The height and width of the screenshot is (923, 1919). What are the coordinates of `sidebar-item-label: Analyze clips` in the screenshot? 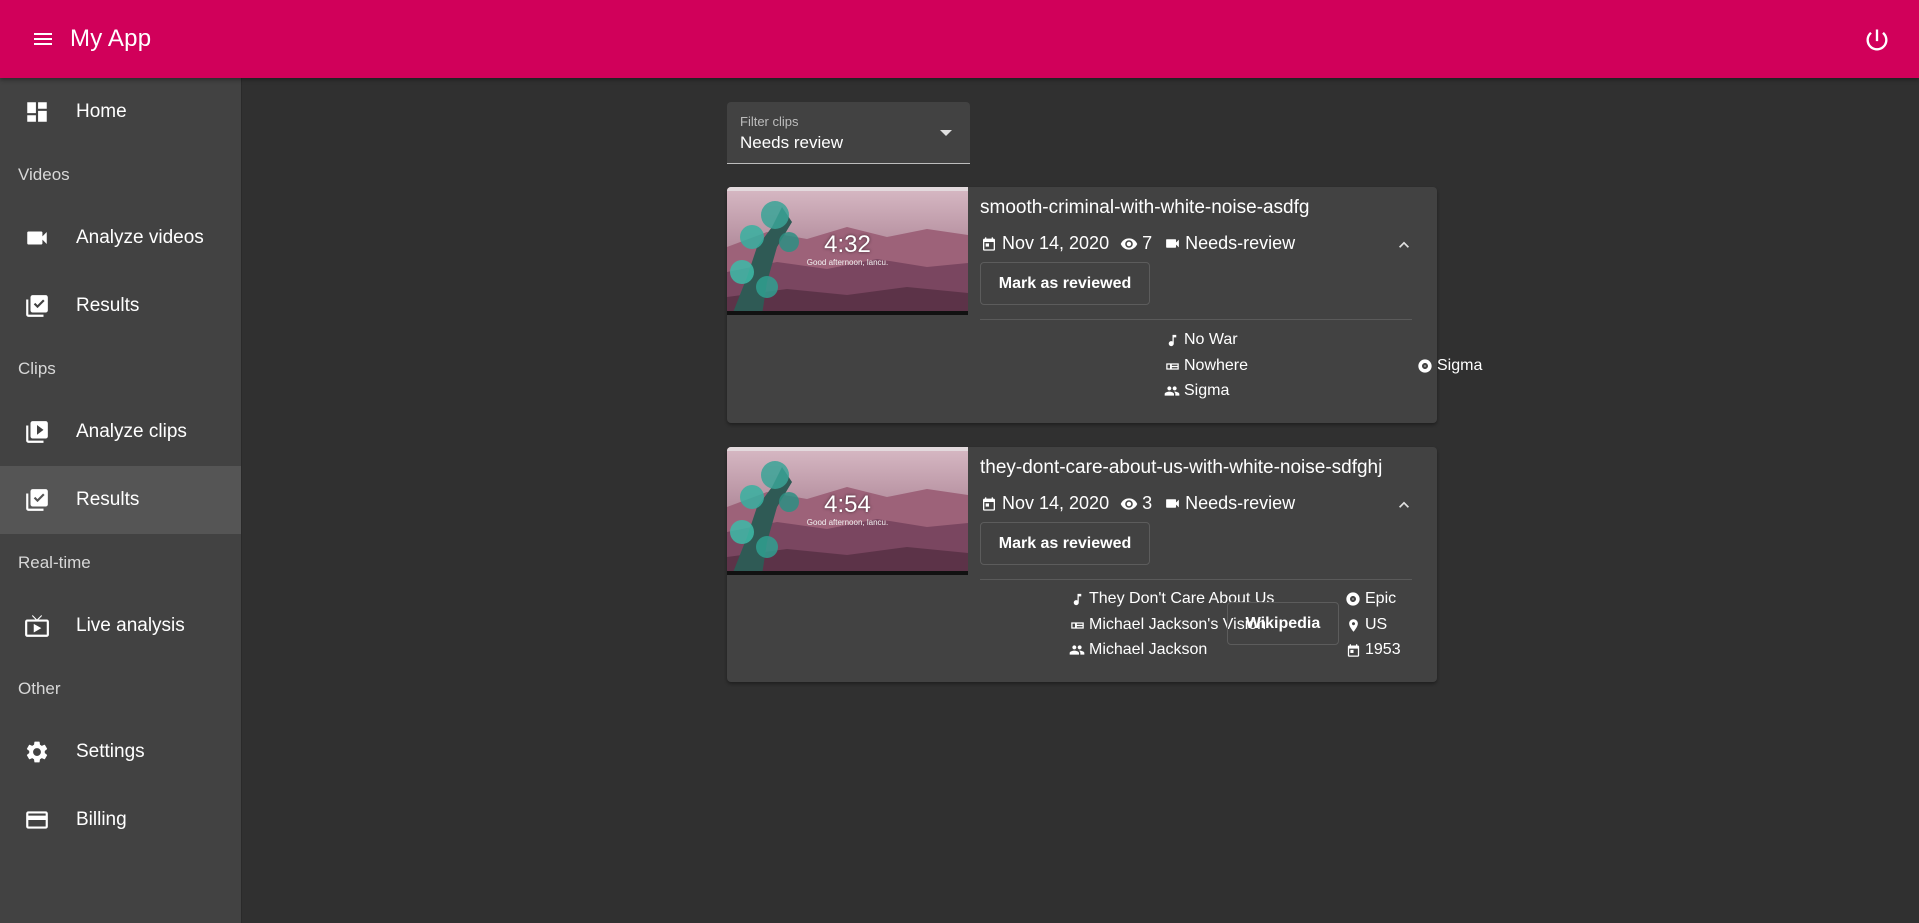 It's located at (131, 431).